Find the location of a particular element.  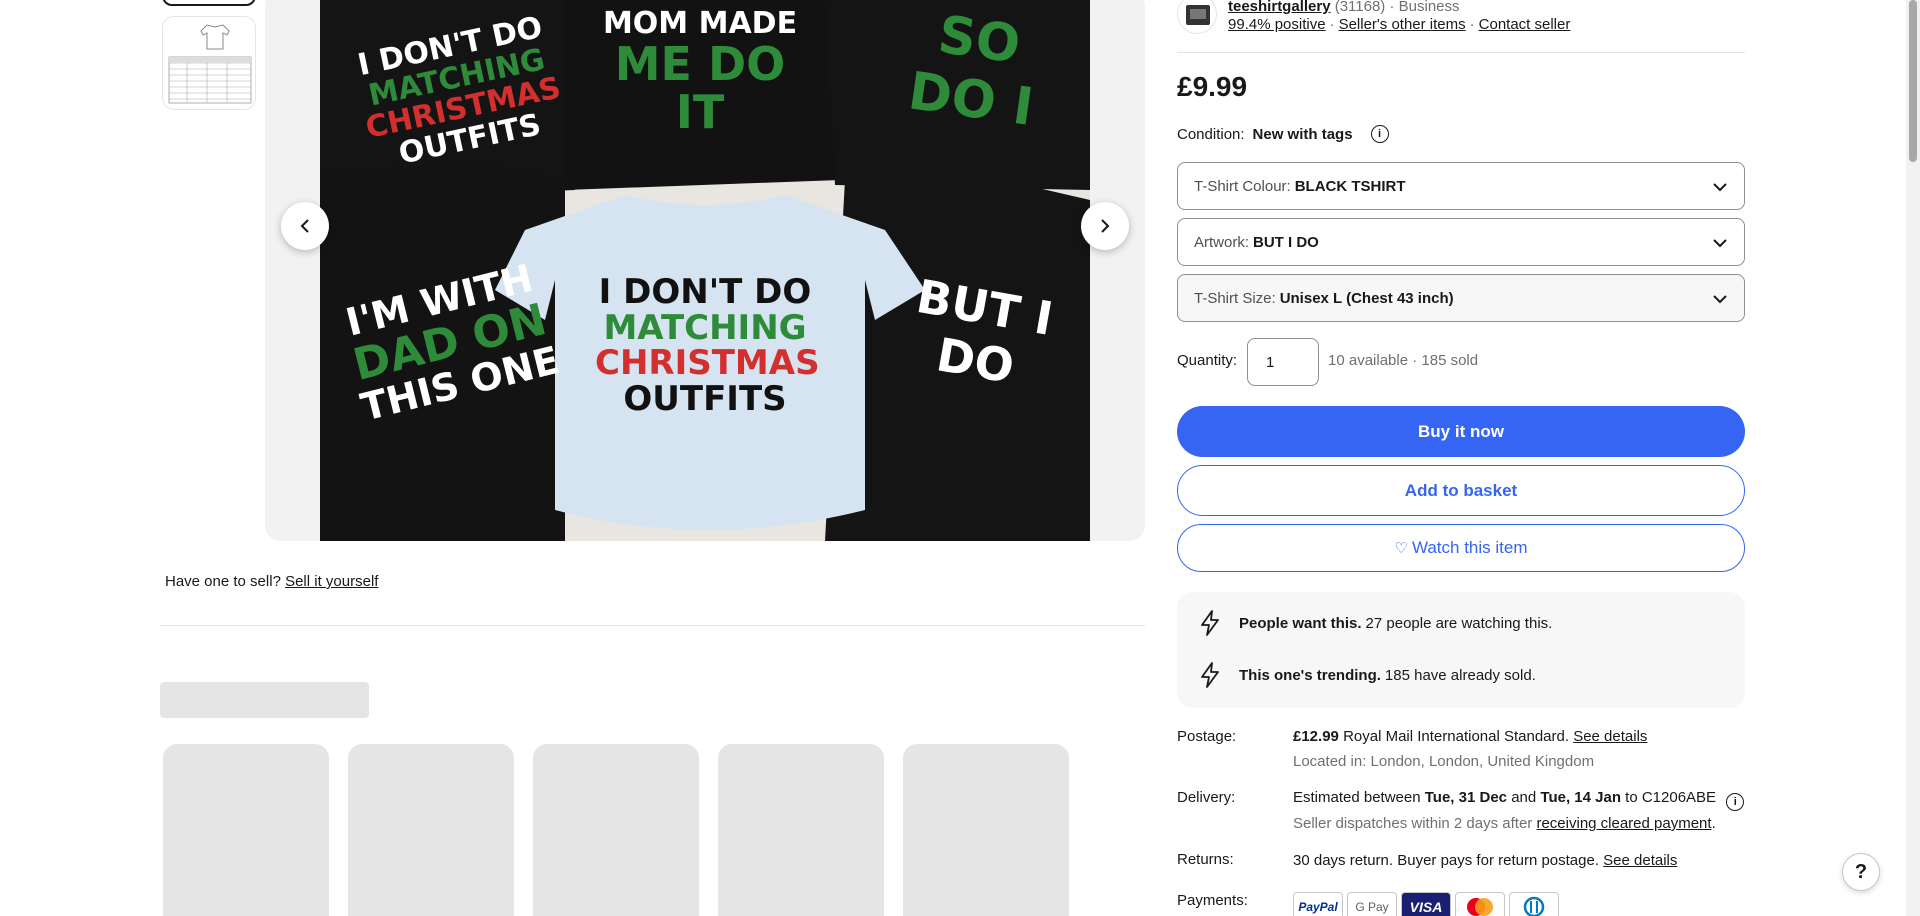

shirt-line: I DON'T DO is located at coordinates (705, 292).